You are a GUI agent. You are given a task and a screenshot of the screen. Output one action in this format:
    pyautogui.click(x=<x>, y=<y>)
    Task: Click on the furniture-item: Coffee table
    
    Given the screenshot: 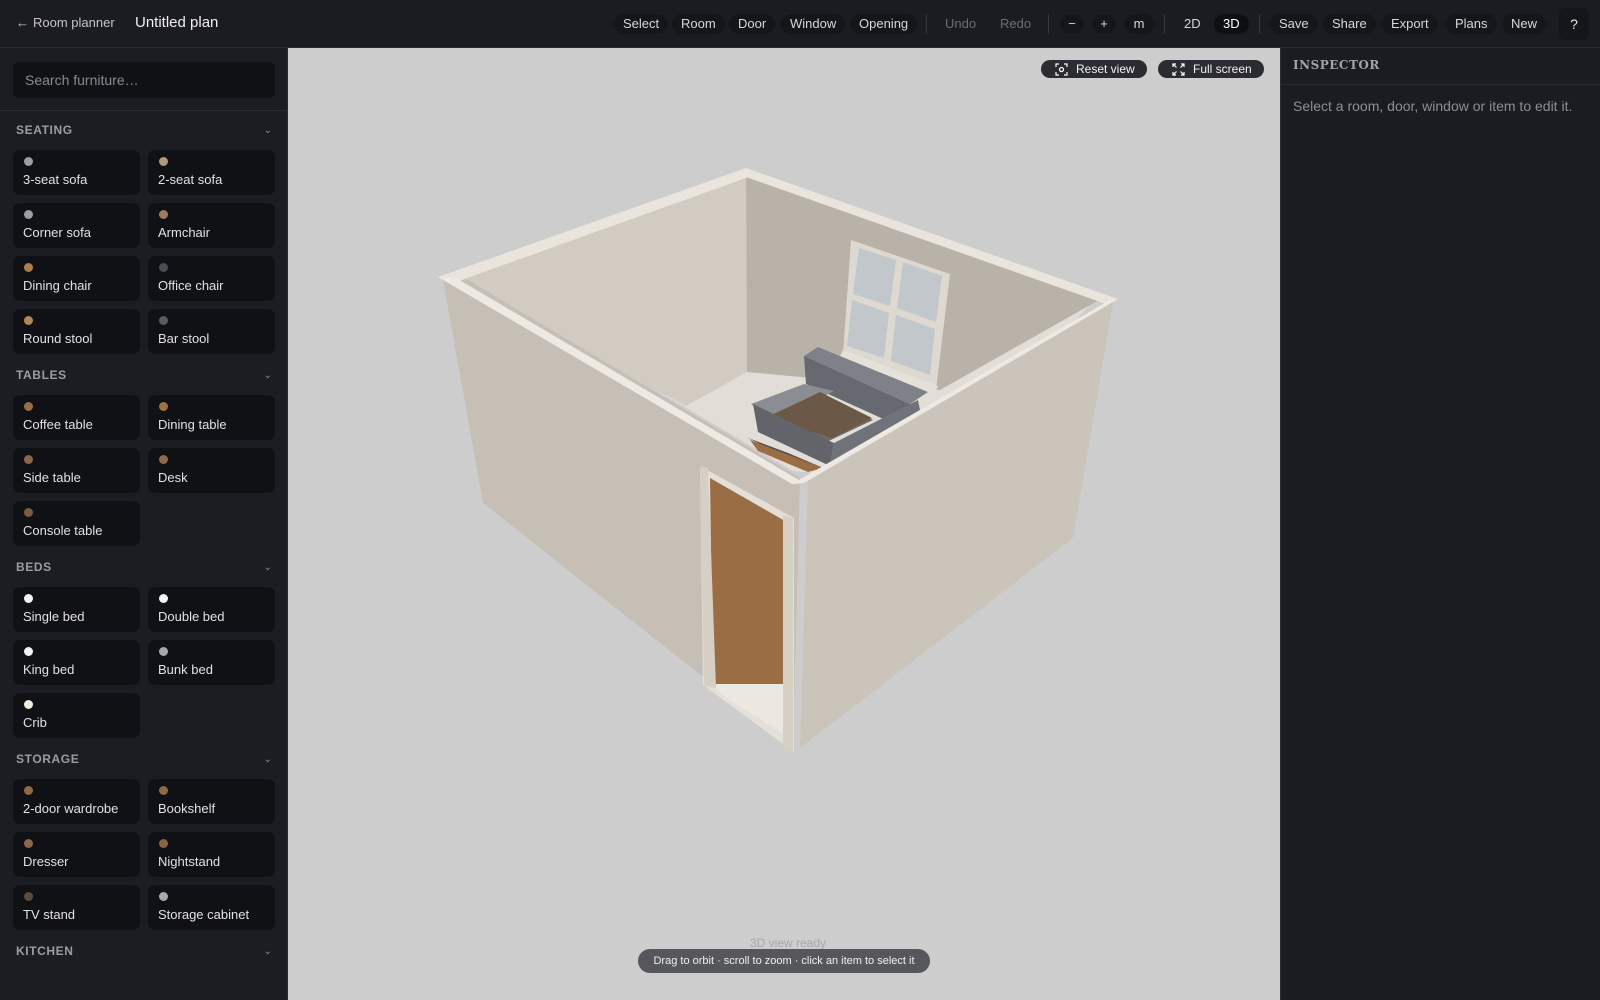 What is the action you would take?
    pyautogui.click(x=76, y=417)
    